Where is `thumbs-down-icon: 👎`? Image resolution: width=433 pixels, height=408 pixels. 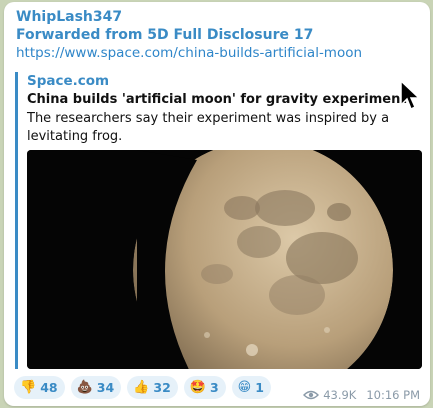 thumbs-down-icon: 👎 is located at coordinates (28, 387).